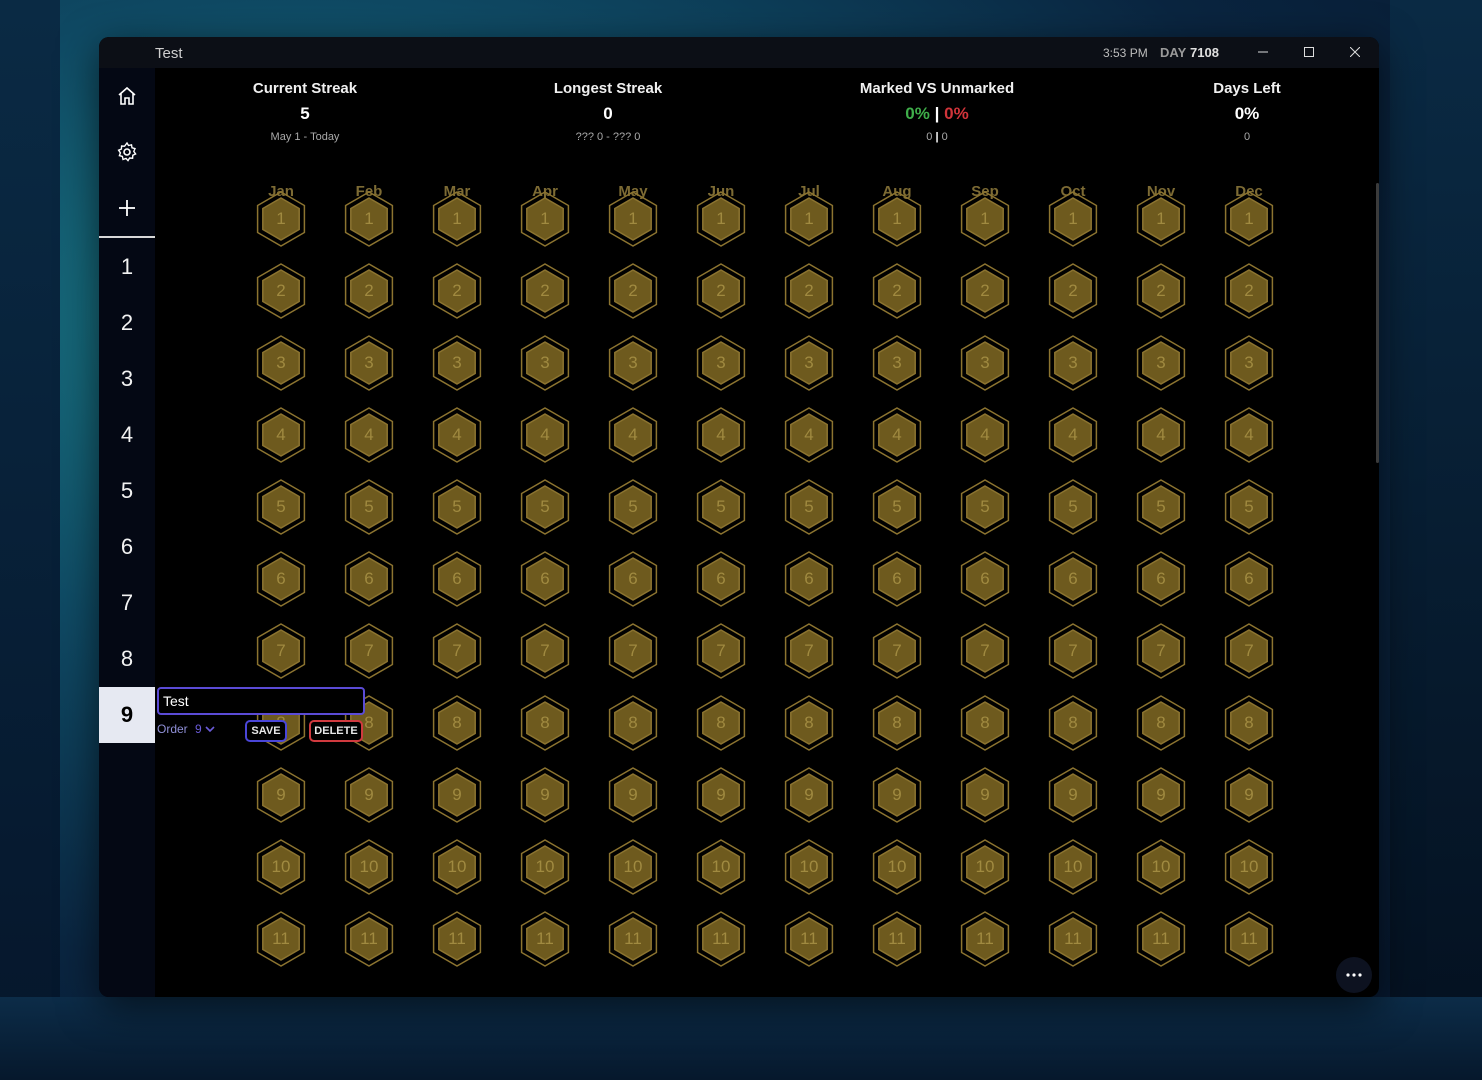 The height and width of the screenshot is (1080, 1482). Describe the element at coordinates (336, 731) in the screenshot. I see `delete-button: DELETE` at that location.